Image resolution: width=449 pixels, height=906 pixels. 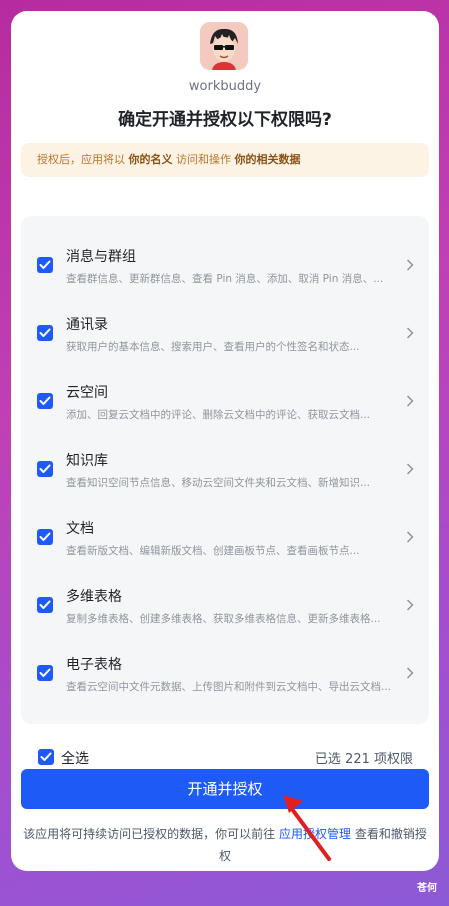 I want to click on permission-name: 云空间, so click(x=87, y=393).